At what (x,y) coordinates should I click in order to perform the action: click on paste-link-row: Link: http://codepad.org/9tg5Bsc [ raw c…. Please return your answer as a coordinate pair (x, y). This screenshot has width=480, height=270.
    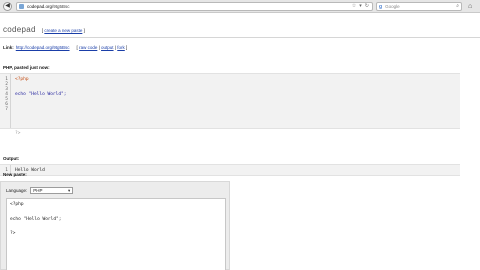
    Looking at the image, I should click on (65, 47).